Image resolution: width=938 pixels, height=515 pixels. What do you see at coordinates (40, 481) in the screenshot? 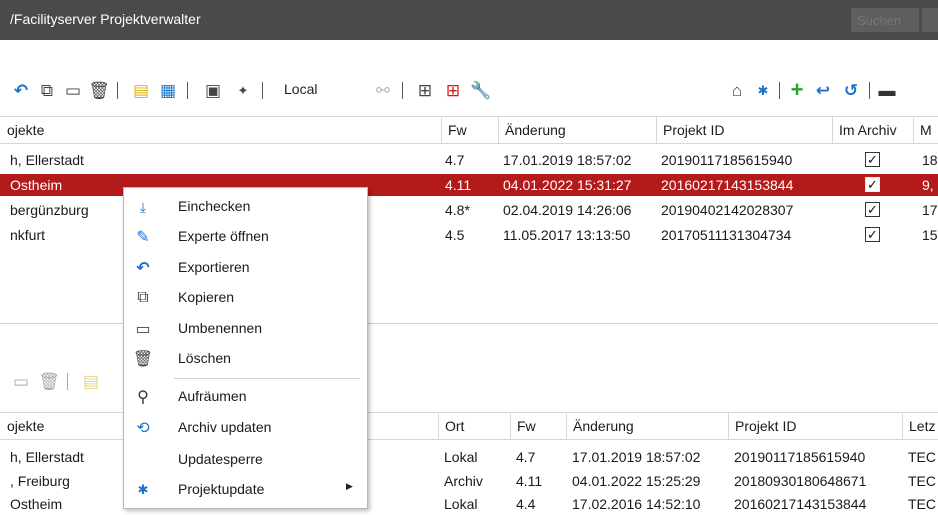
I see `cell-name: , Freiburg` at bounding box center [40, 481].